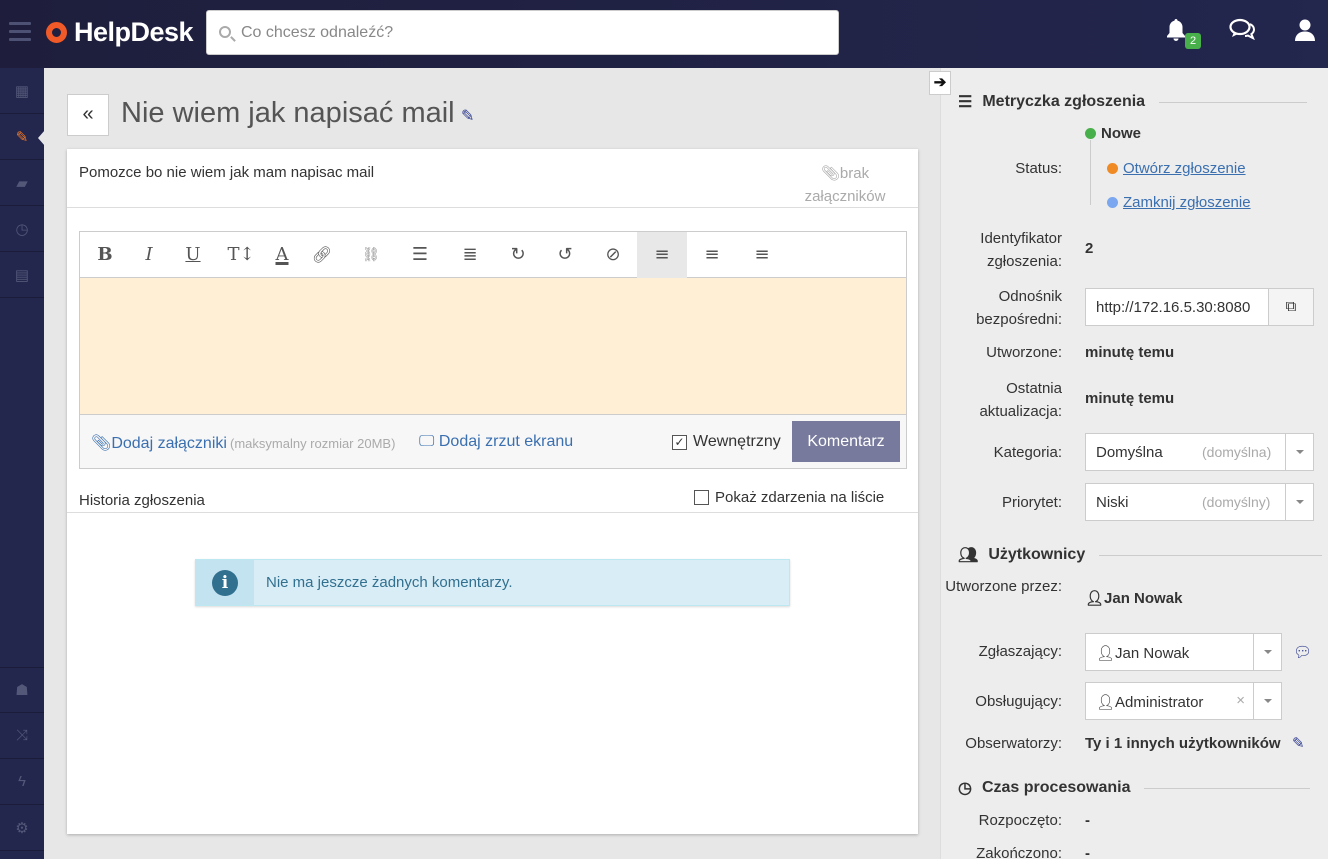  I want to click on ended-label: Zakończono:, so click(1019, 852).